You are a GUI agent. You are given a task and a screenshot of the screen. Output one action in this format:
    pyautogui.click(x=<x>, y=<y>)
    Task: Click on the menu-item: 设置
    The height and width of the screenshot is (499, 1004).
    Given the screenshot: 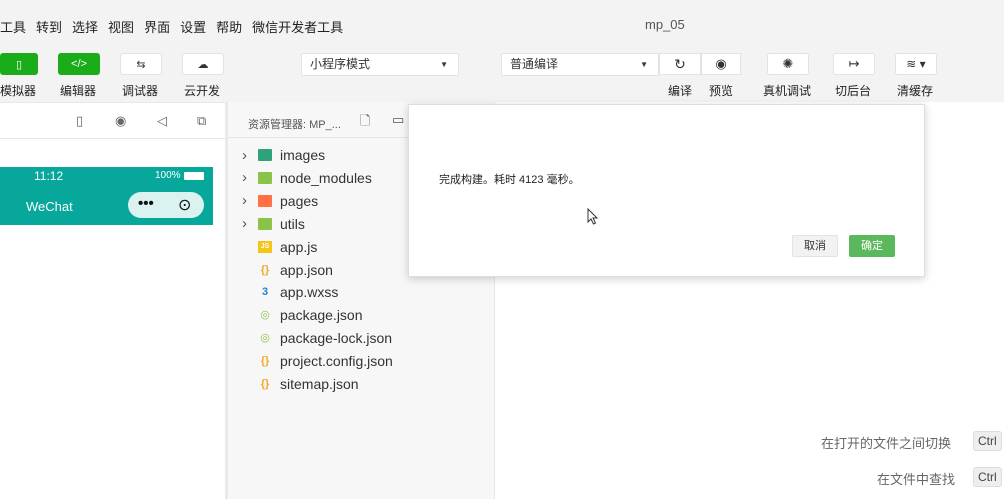 What is the action you would take?
    pyautogui.click(x=193, y=26)
    